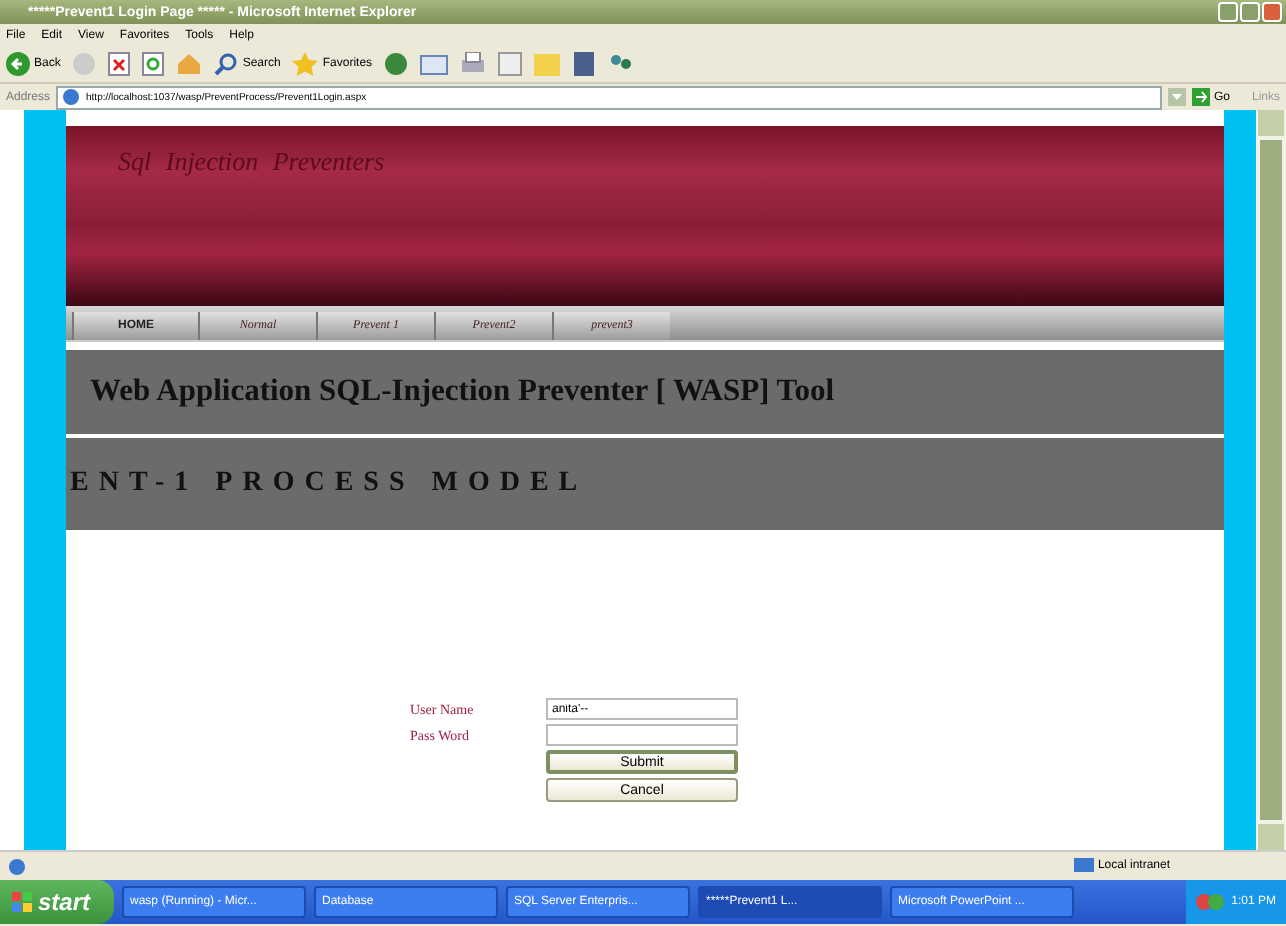 The width and height of the screenshot is (1286, 926). I want to click on maximize-button, so click(1250, 12).